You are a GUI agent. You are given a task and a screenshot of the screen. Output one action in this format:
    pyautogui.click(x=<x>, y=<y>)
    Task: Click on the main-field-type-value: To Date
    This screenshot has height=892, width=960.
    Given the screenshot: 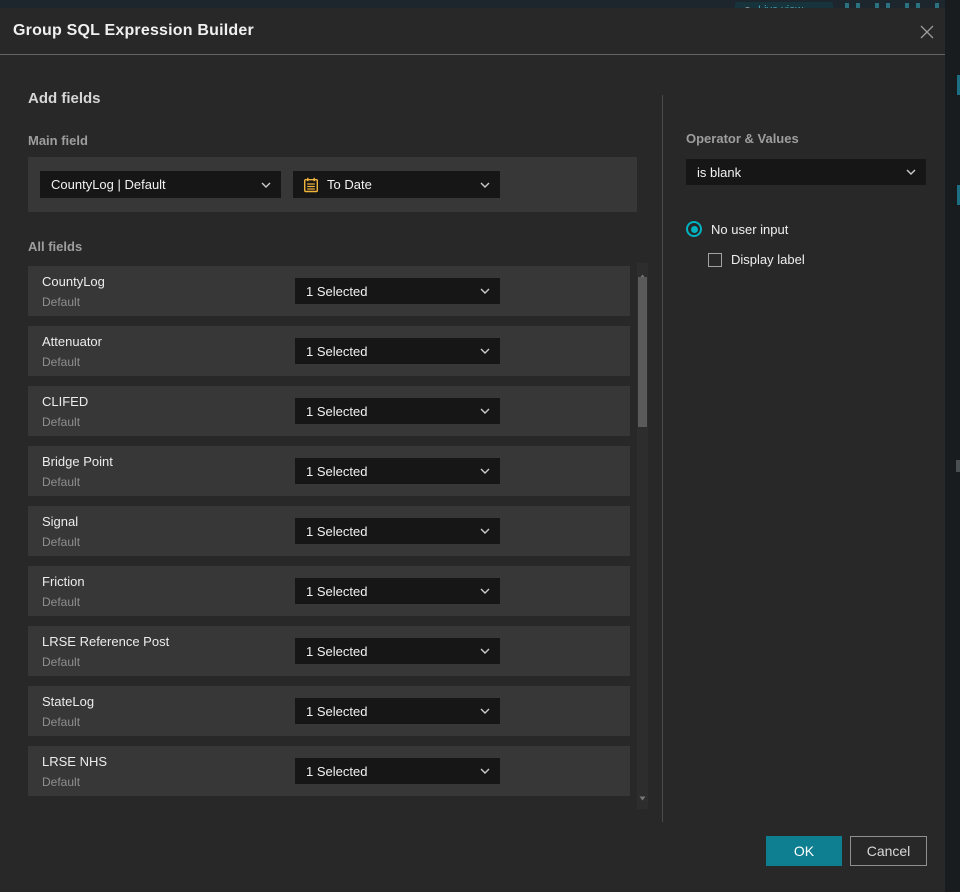 What is the action you would take?
    pyautogui.click(x=349, y=184)
    